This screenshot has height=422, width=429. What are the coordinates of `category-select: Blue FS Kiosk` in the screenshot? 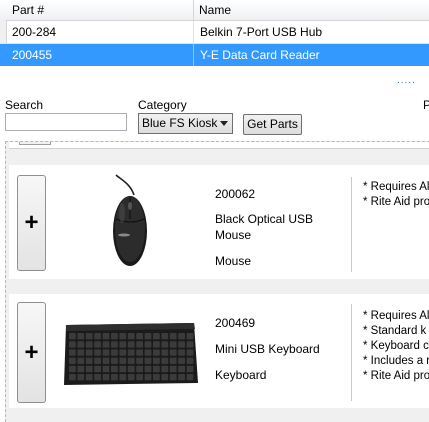 It's located at (185, 123).